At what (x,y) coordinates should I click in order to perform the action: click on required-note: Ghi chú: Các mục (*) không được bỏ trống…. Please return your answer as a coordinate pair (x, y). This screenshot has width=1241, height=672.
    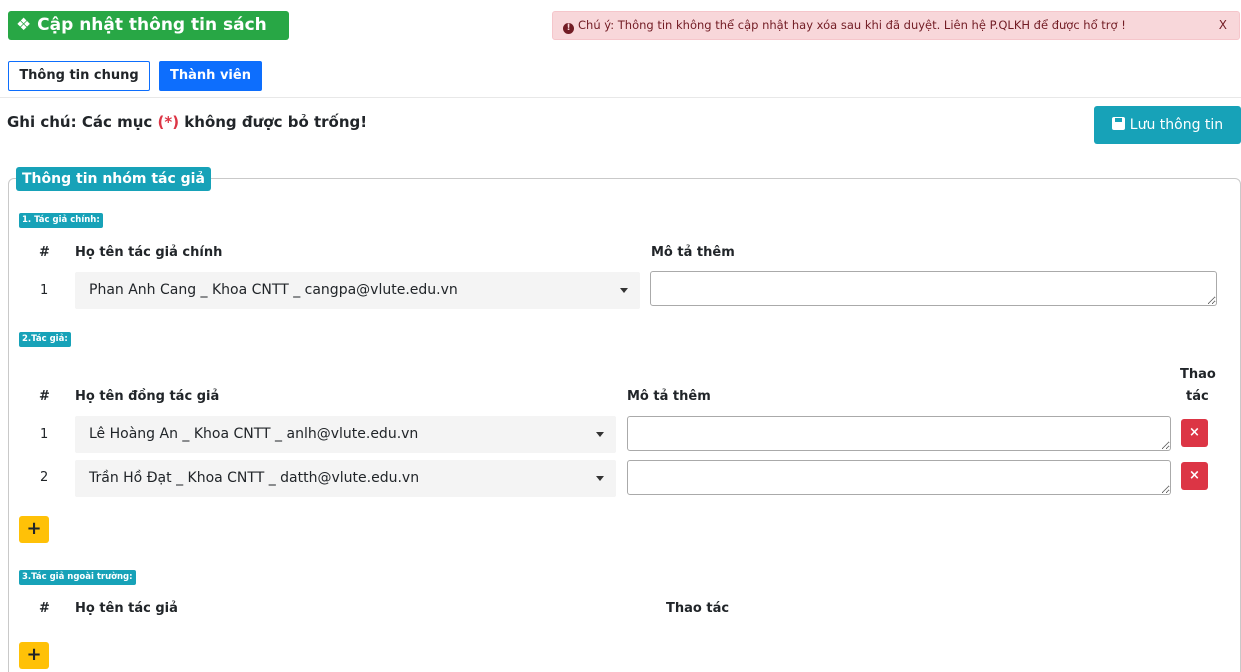
    Looking at the image, I should click on (187, 122).